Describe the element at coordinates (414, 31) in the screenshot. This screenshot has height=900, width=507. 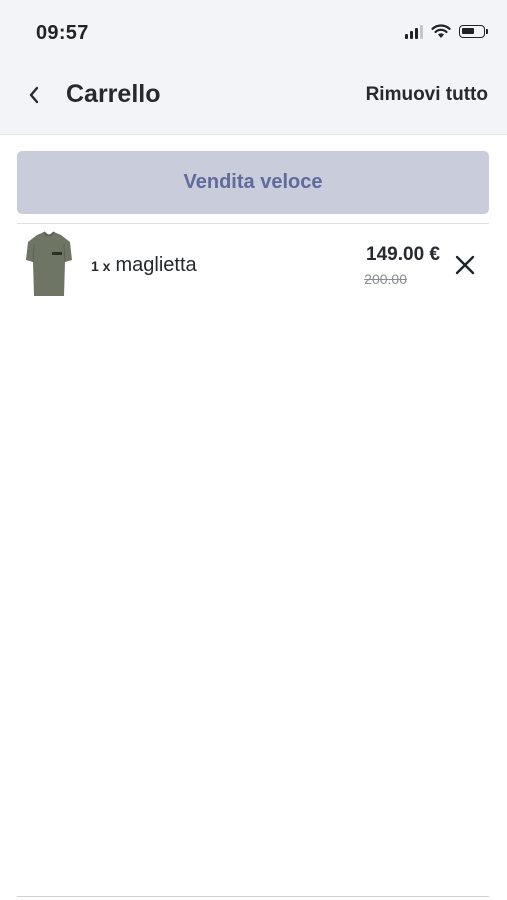
I see `signal-icon` at that location.